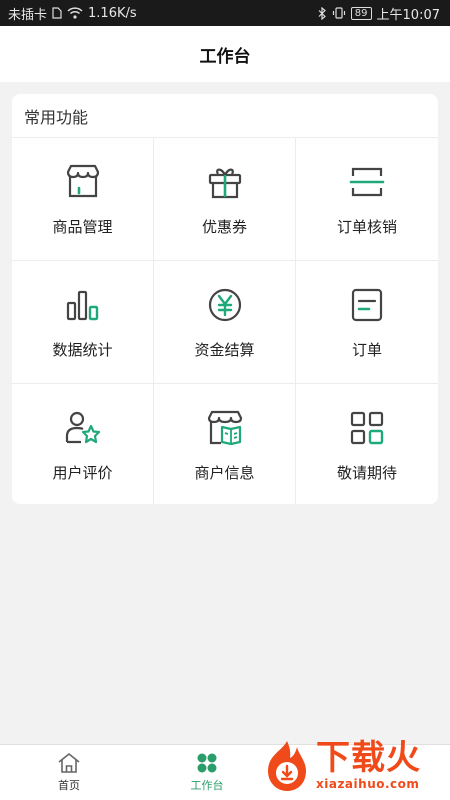 This screenshot has width=450, height=800. What do you see at coordinates (82, 349) in the screenshot?
I see `data-statistics-label: 数据统计` at bounding box center [82, 349].